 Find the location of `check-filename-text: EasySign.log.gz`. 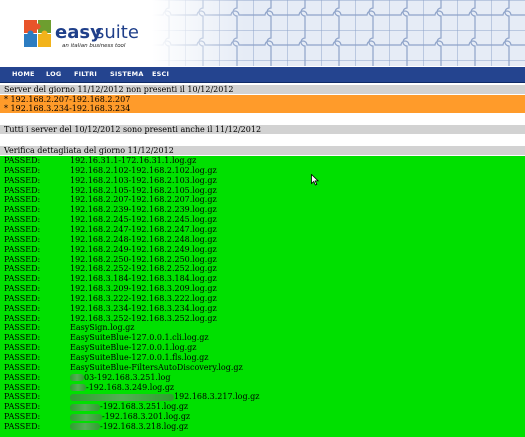

check-filename-text: EasySign.log.gz is located at coordinates (102, 328).